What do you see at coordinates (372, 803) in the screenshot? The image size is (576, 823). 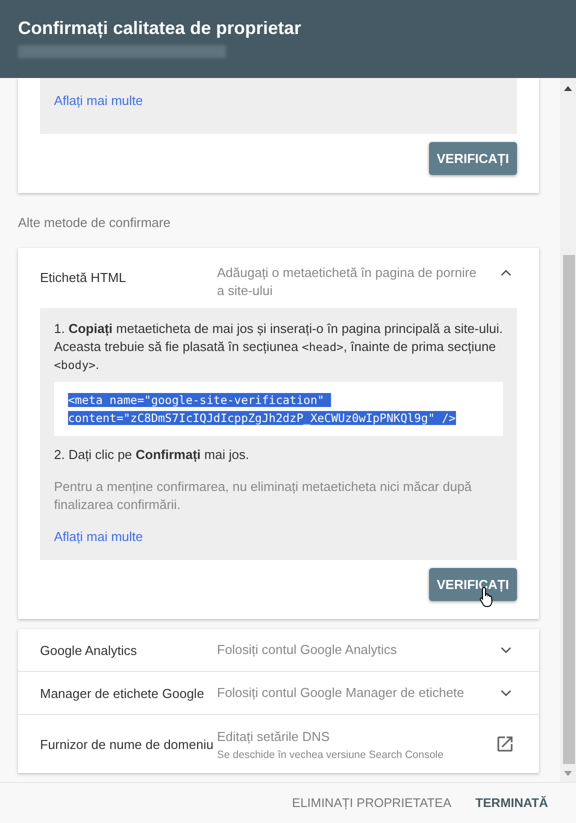 I see `remove-property-button: ELIMINAȚI PROPRIETATEA` at bounding box center [372, 803].